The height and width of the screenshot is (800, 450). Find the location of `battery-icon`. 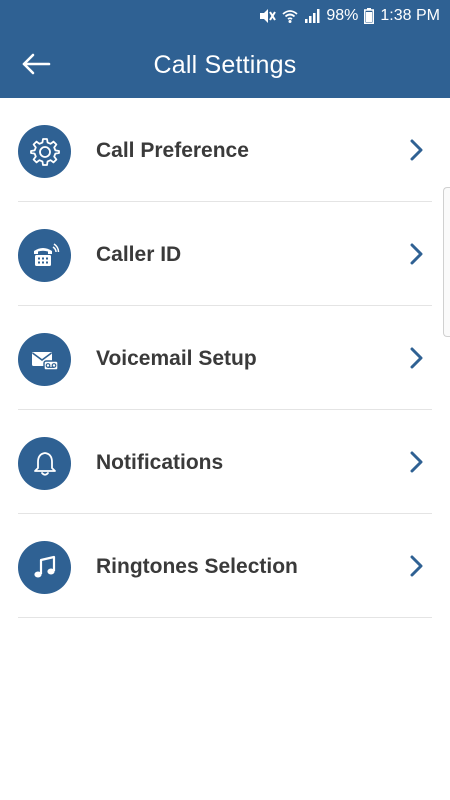

battery-icon is located at coordinates (369, 16).